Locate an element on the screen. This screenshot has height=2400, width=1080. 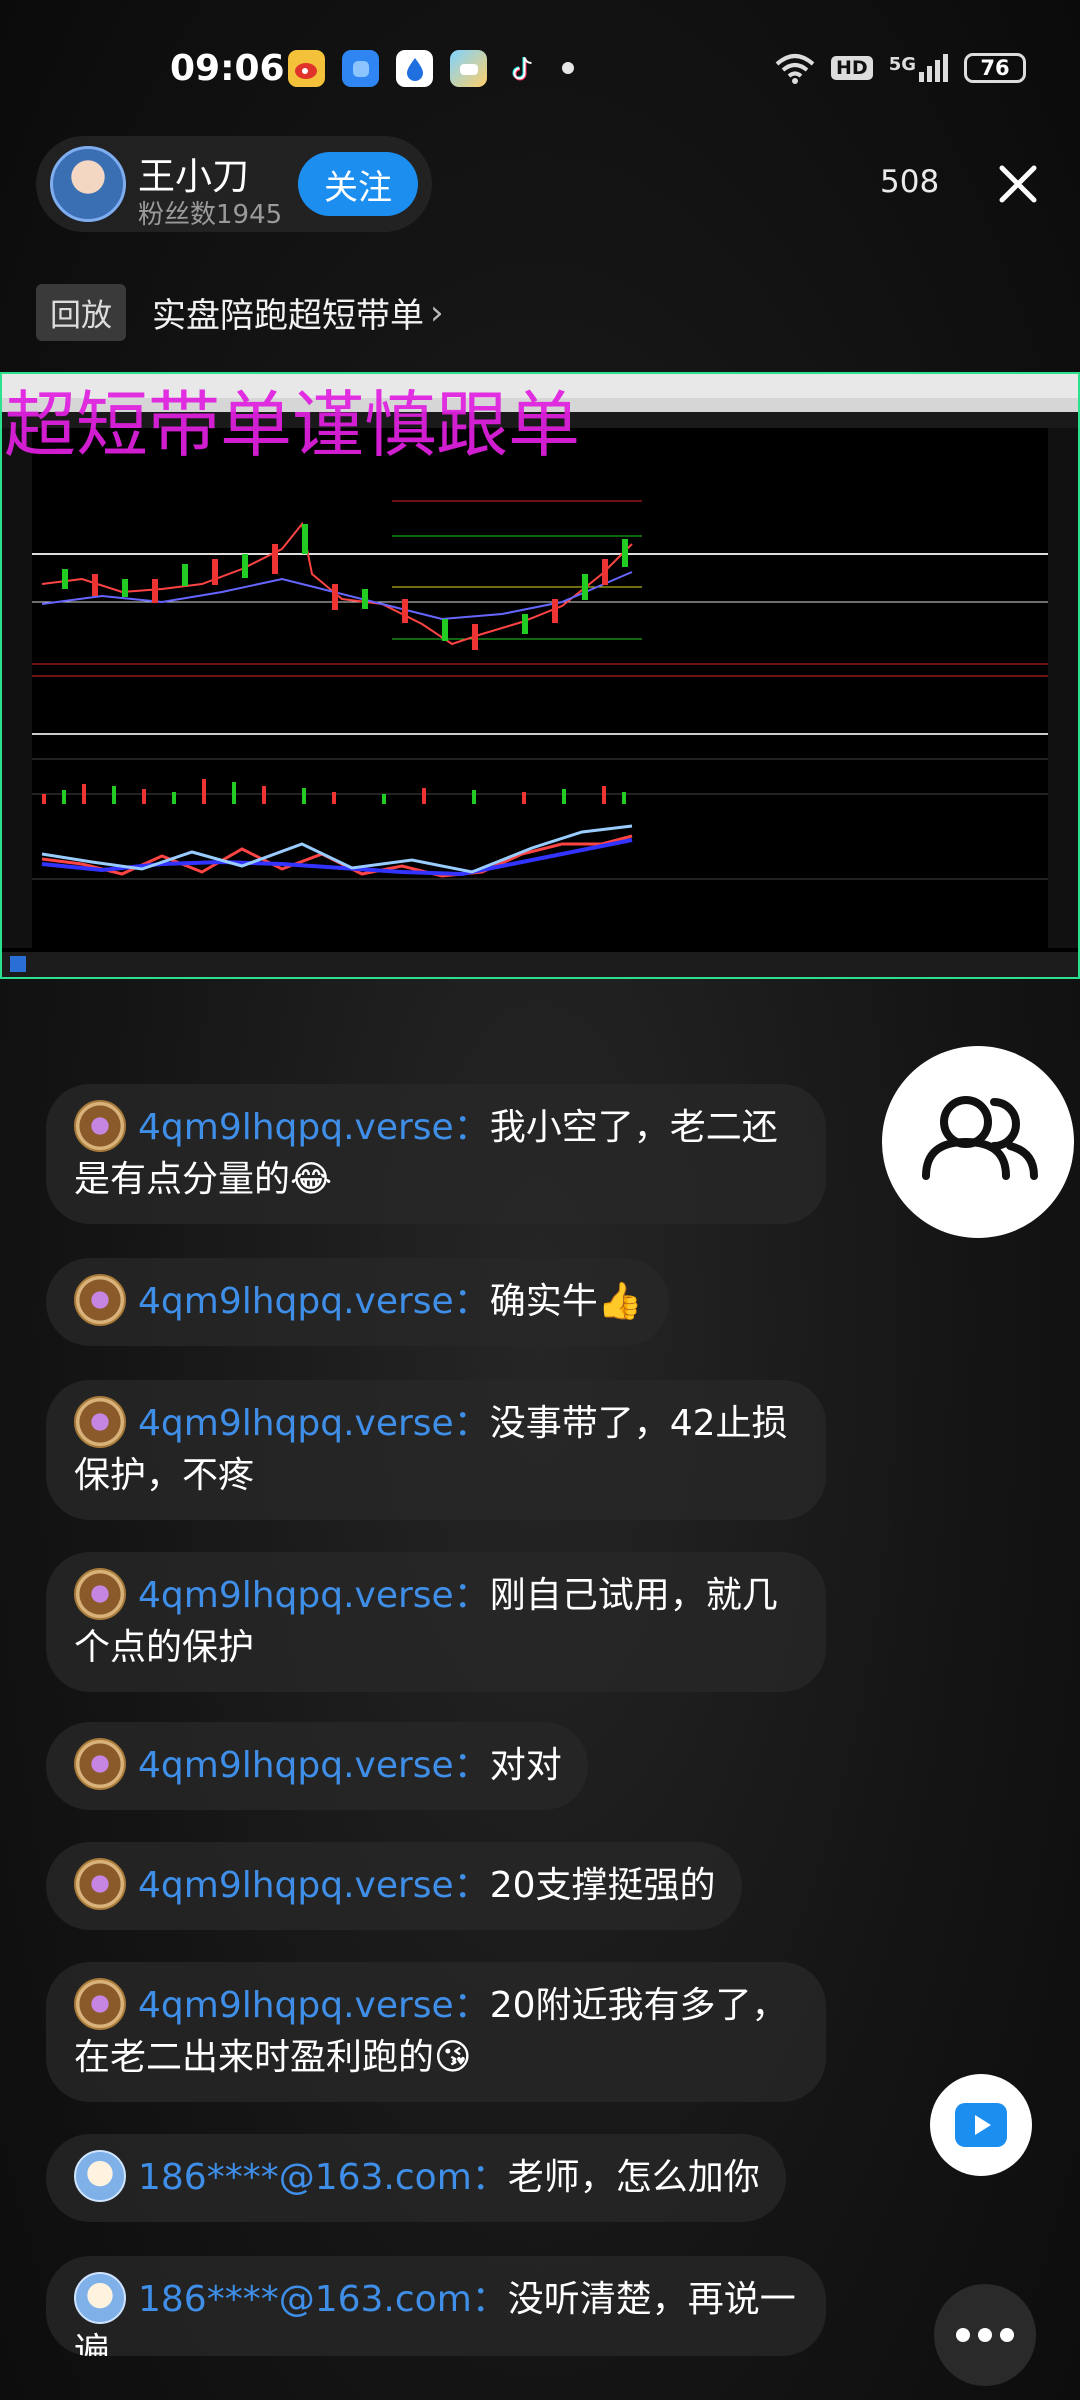
chat-text: 20支撑挺强的 is located at coordinates (602, 1885).